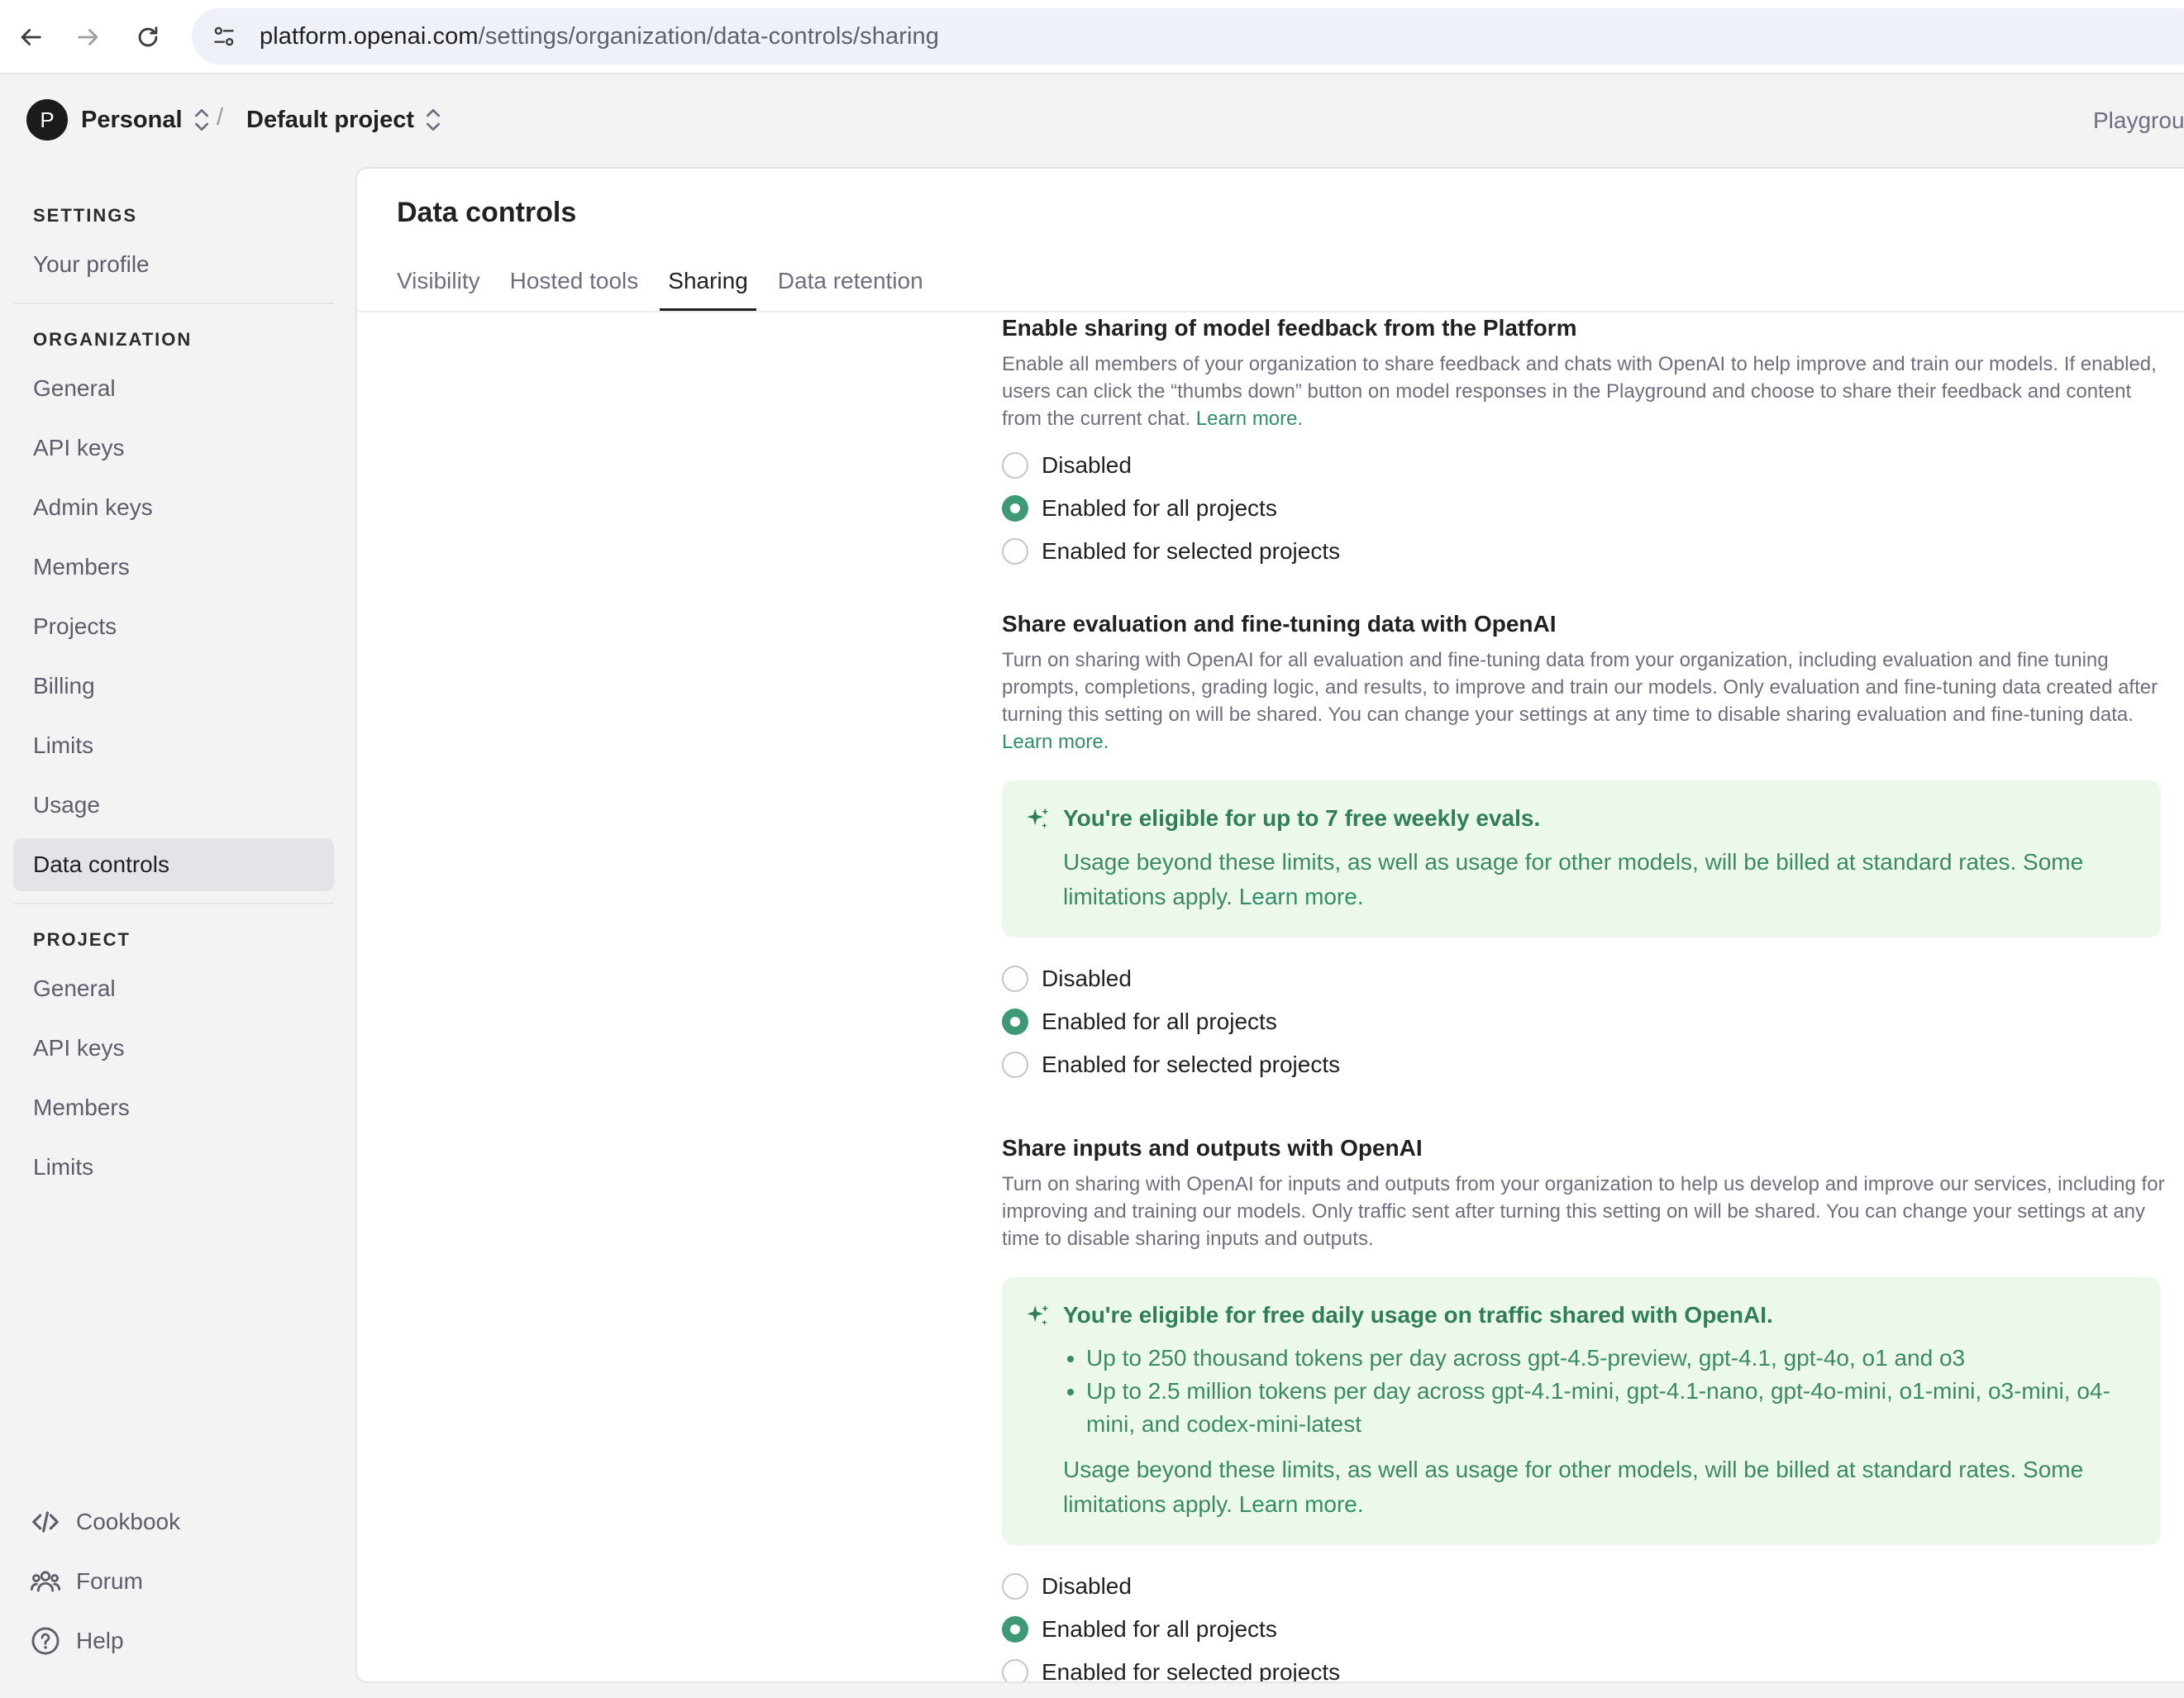 The width and height of the screenshot is (2184, 1698). I want to click on reload-button, so click(148, 37).